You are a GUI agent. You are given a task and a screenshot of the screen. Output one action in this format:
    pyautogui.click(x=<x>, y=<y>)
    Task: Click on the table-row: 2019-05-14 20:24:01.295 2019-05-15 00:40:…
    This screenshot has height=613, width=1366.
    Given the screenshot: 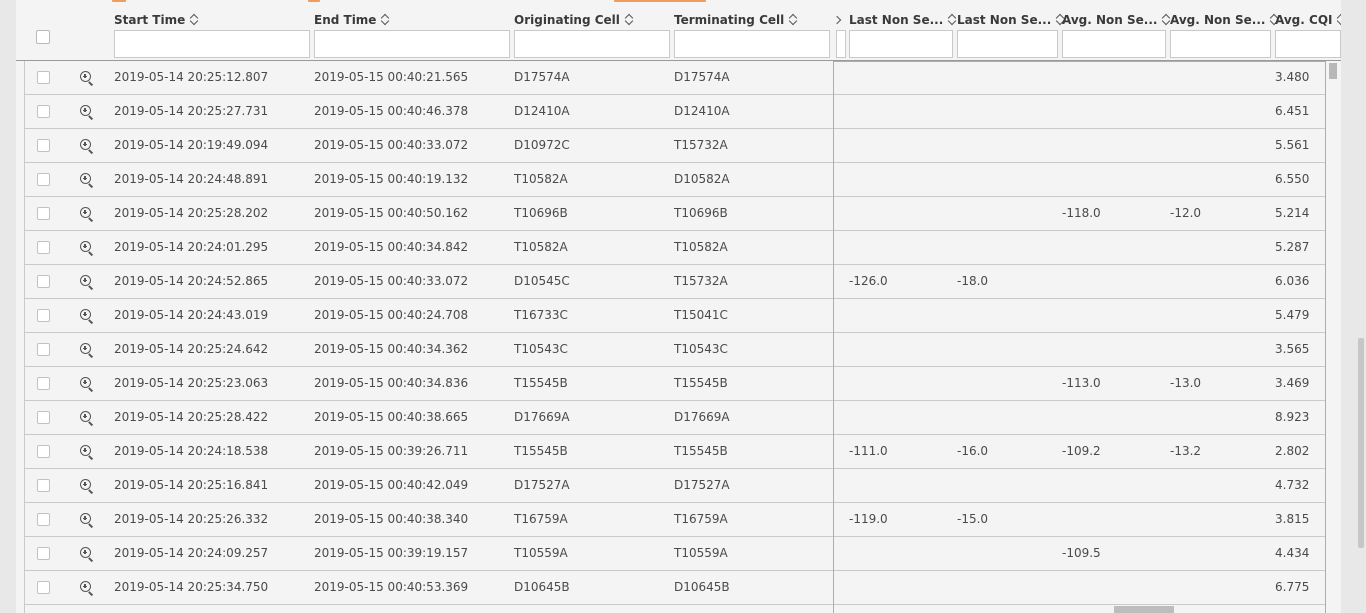 What is the action you would take?
    pyautogui.click(x=675, y=248)
    